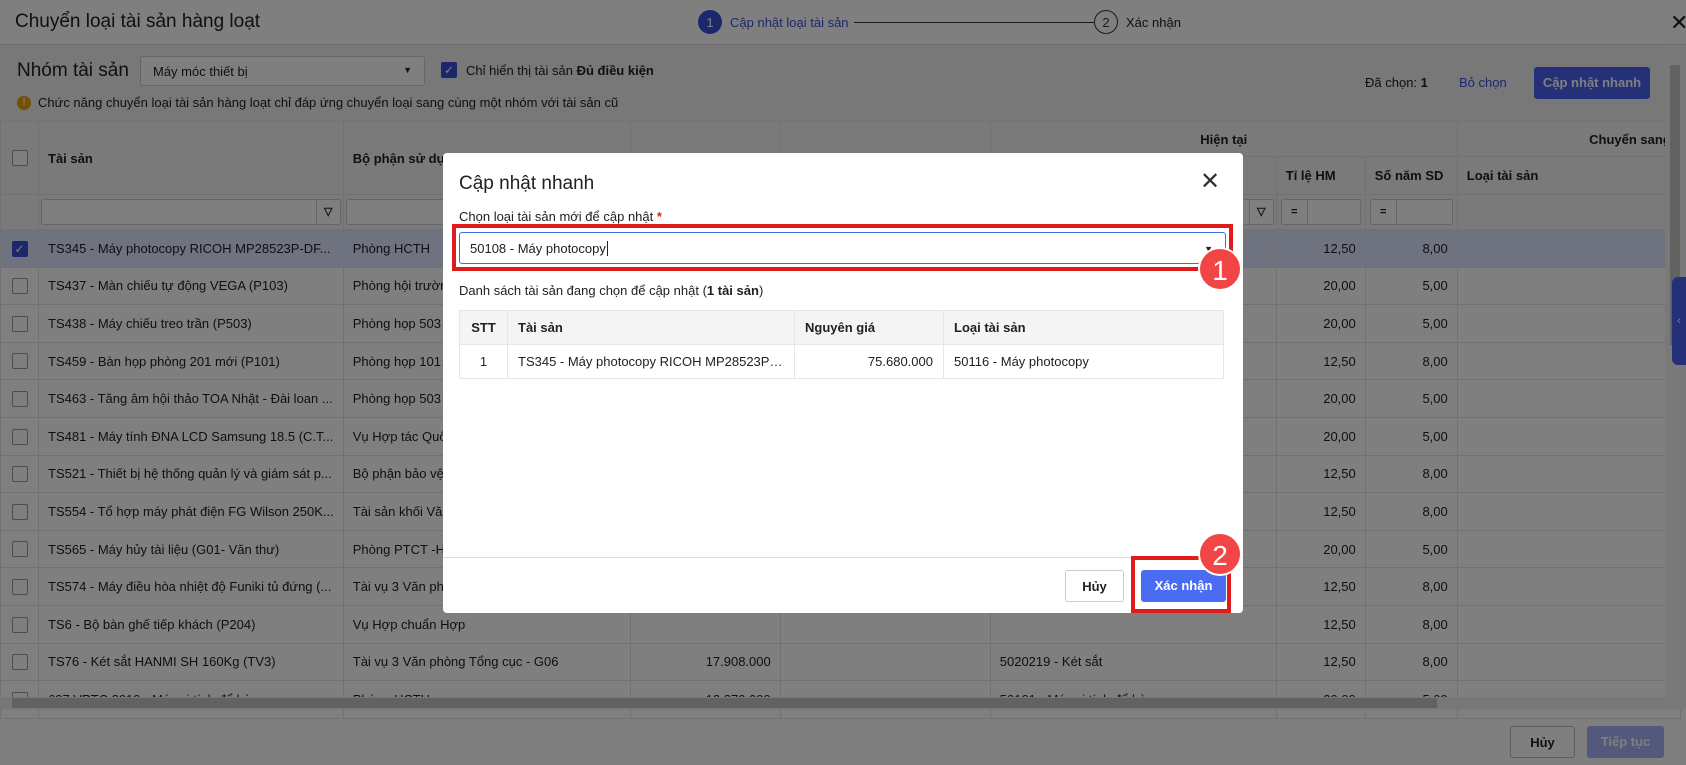 The height and width of the screenshot is (765, 1686). I want to click on col-index: STT, so click(483, 327).